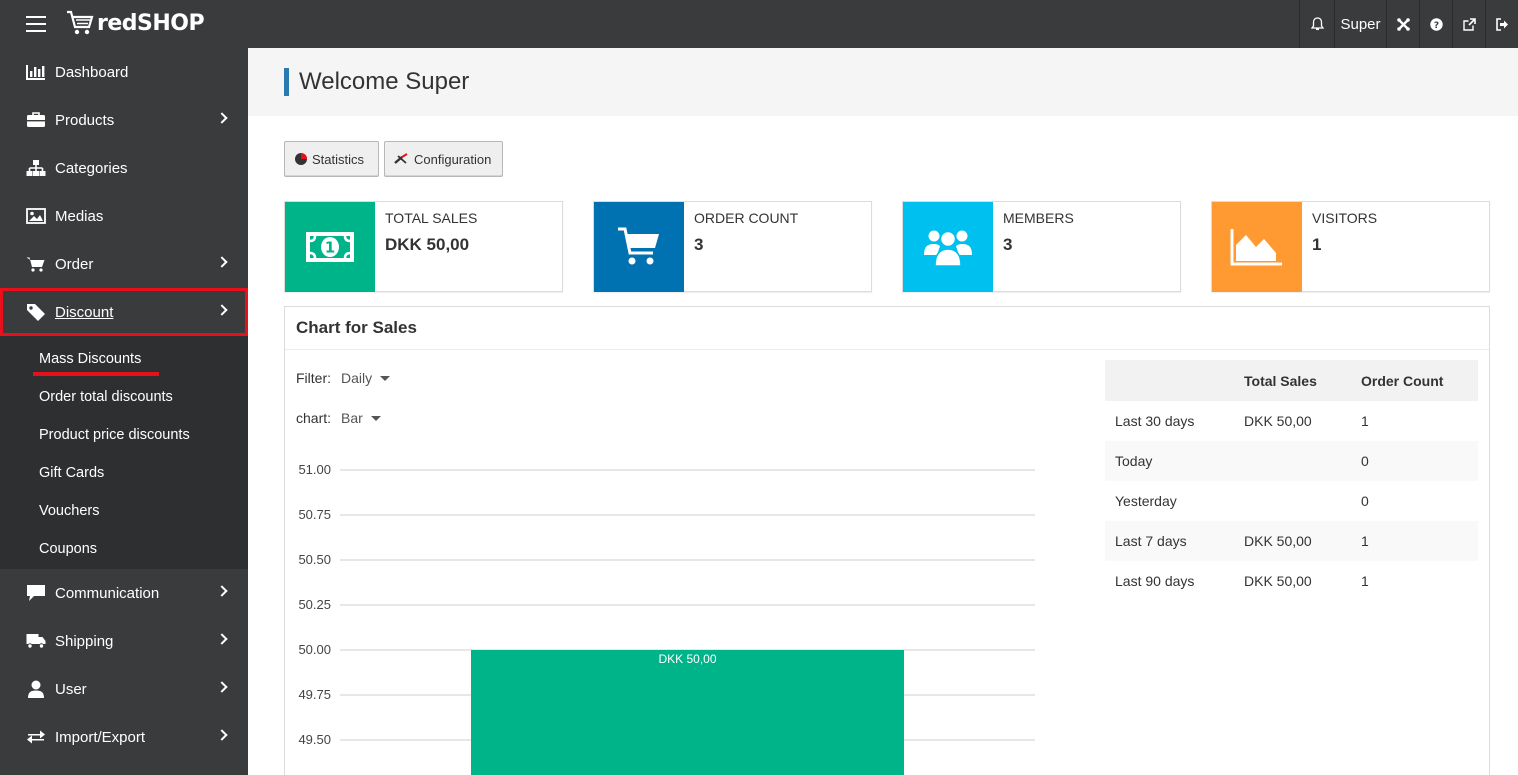 This screenshot has height=775, width=1518. Describe the element at coordinates (124, 264) in the screenshot. I see `sidebar-item-order: Order` at that location.